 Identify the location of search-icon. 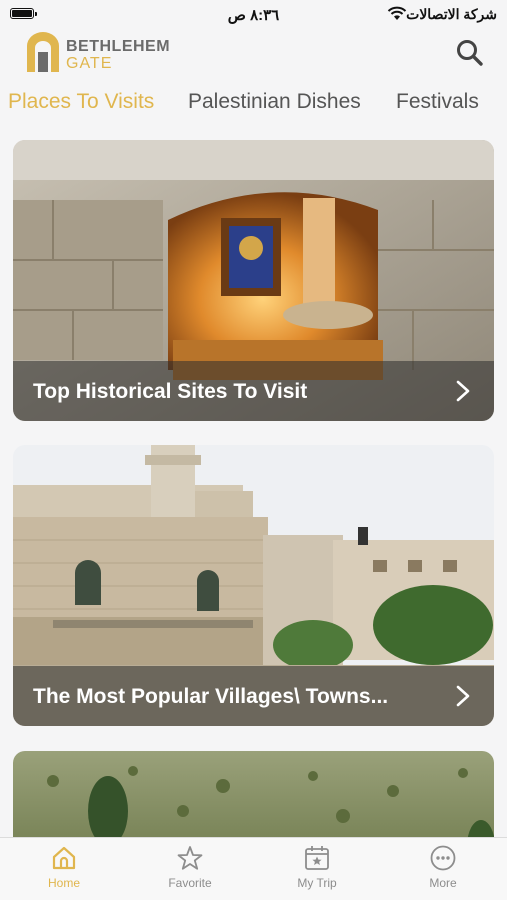
(470, 53).